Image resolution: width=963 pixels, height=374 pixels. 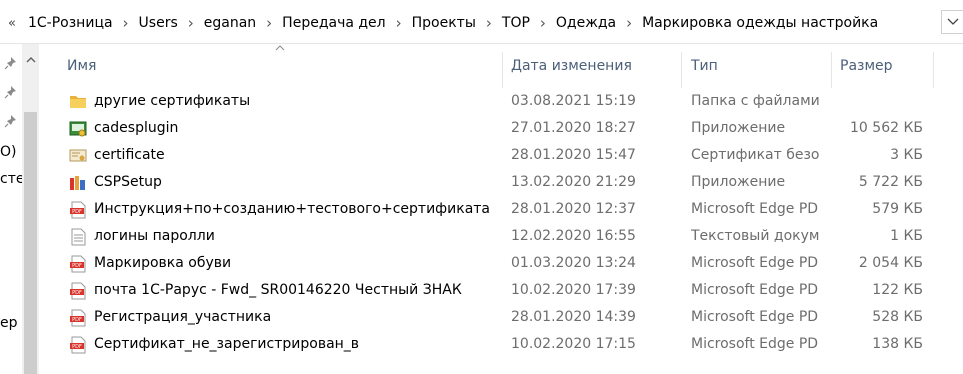 I want to click on column-header-row: Имя Дата изменения Тип Размер, so click(x=502, y=66).